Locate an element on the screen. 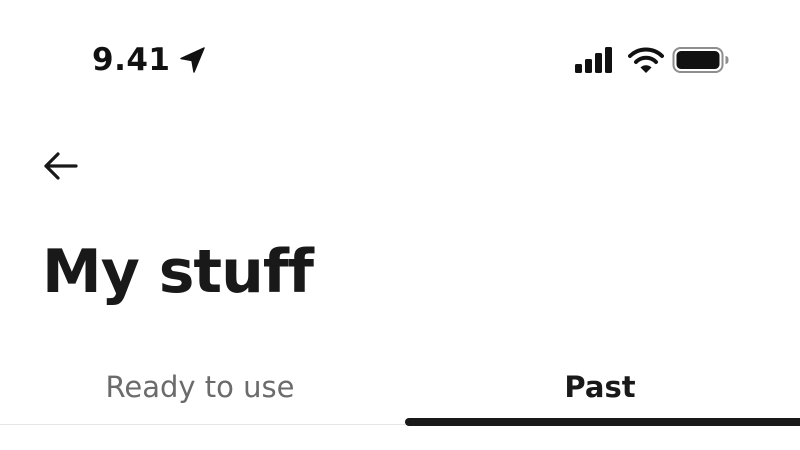 The image size is (800, 450). wifi-icon is located at coordinates (646, 60).